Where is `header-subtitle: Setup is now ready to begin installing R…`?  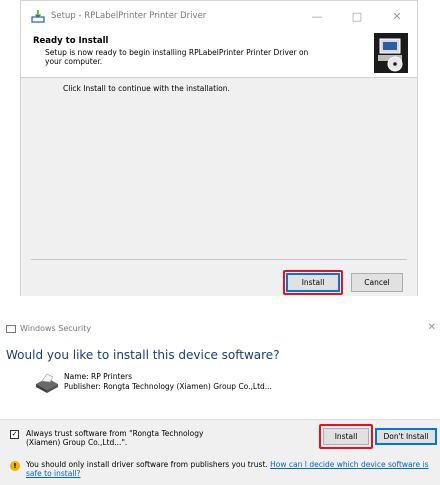
header-subtitle: Setup is now ready to begin installing R… is located at coordinates (177, 57).